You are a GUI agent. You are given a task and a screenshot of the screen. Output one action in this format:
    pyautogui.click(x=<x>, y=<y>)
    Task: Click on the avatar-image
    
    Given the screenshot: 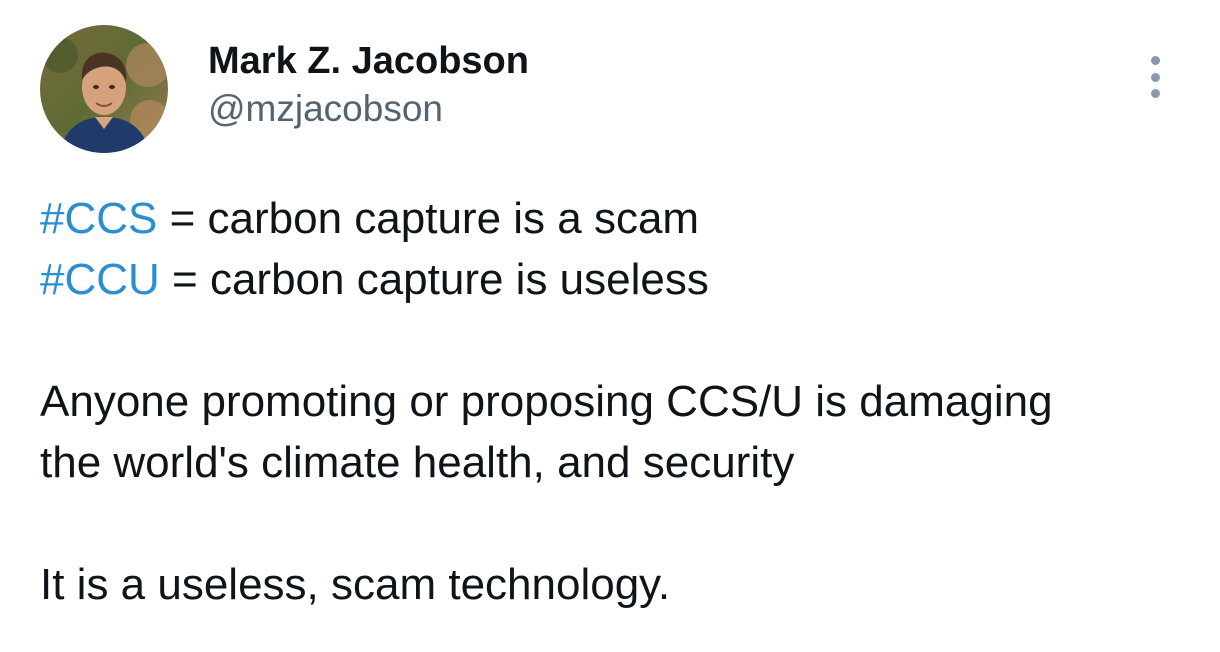 What is the action you would take?
    pyautogui.click(x=104, y=89)
    